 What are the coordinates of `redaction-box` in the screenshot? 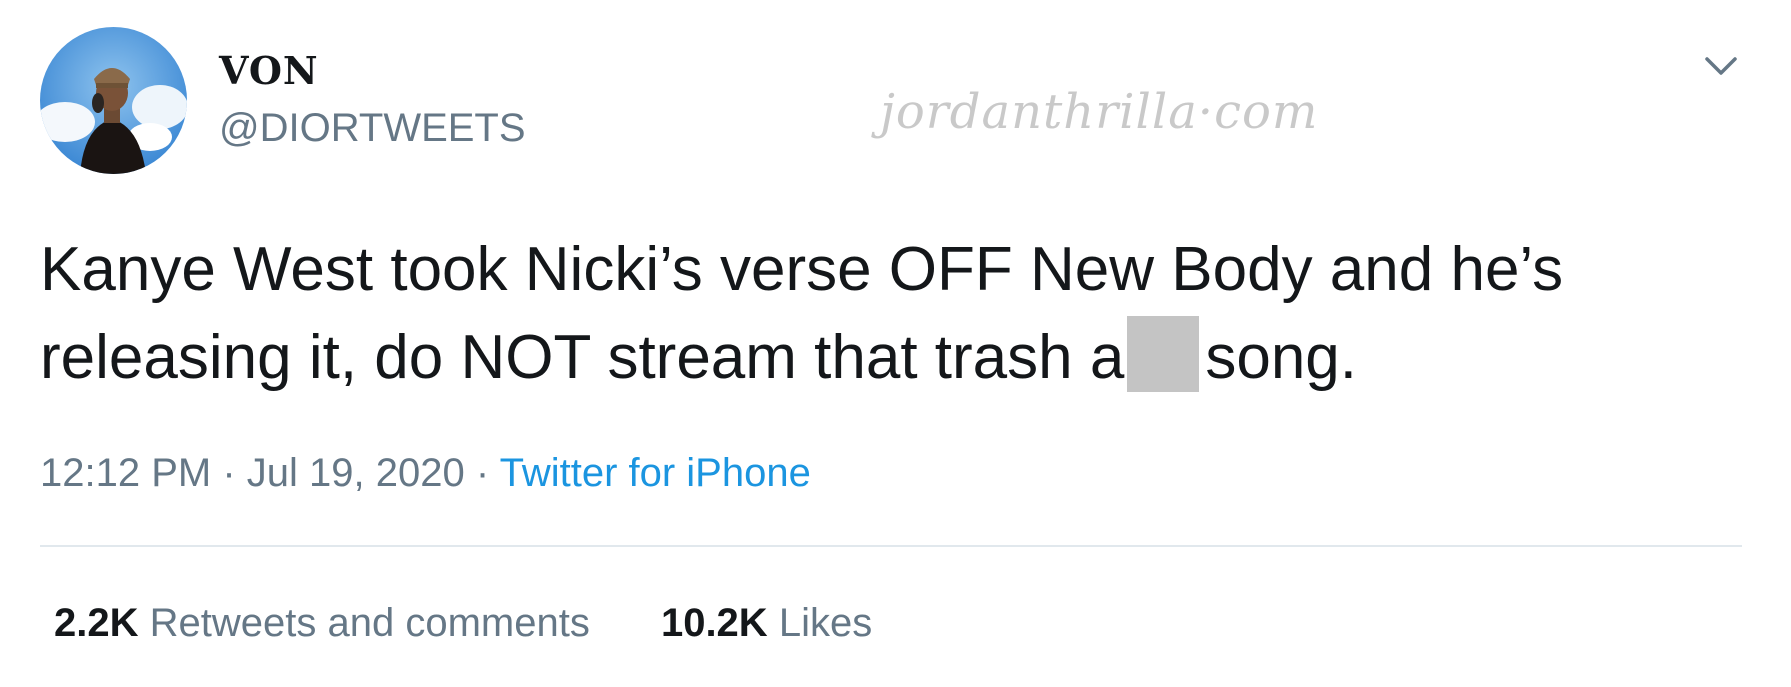 It's located at (1163, 354).